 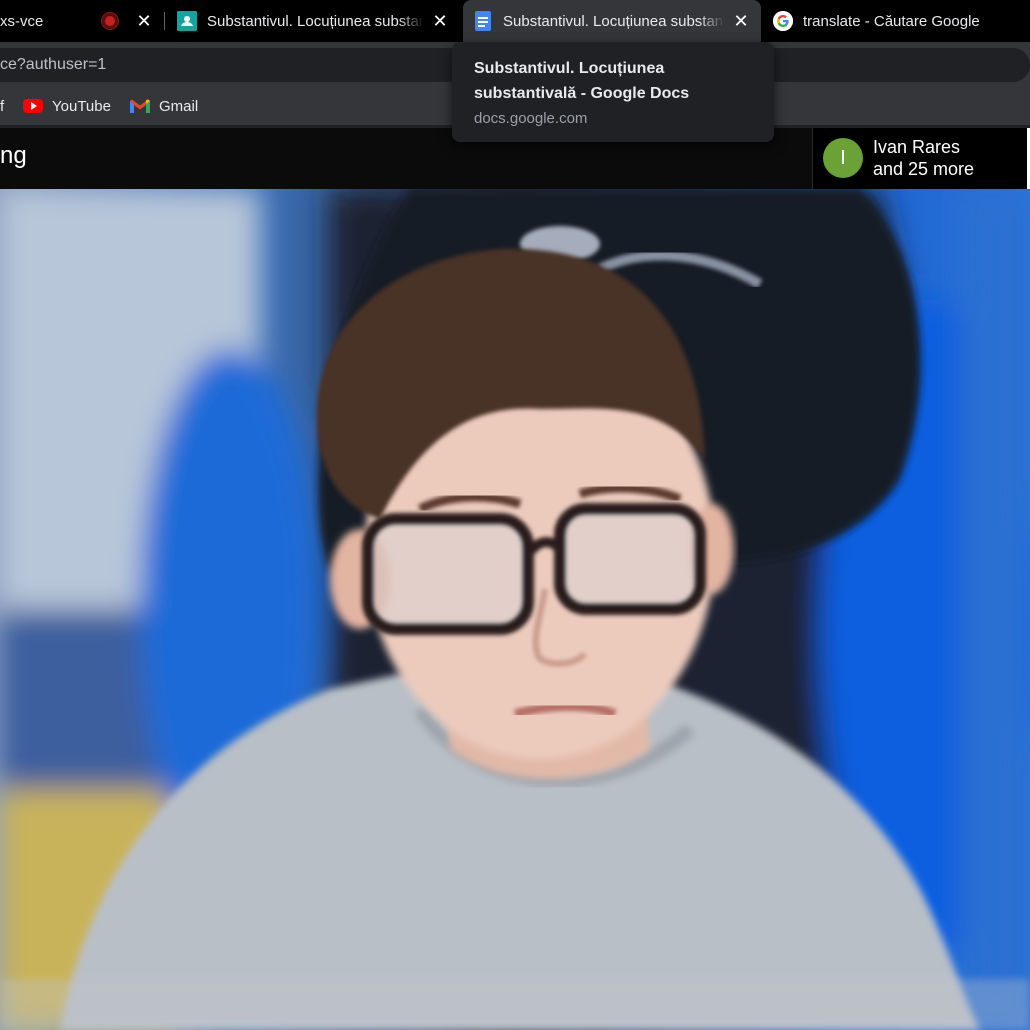 I want to click on gmail-icon, so click(x=140, y=106).